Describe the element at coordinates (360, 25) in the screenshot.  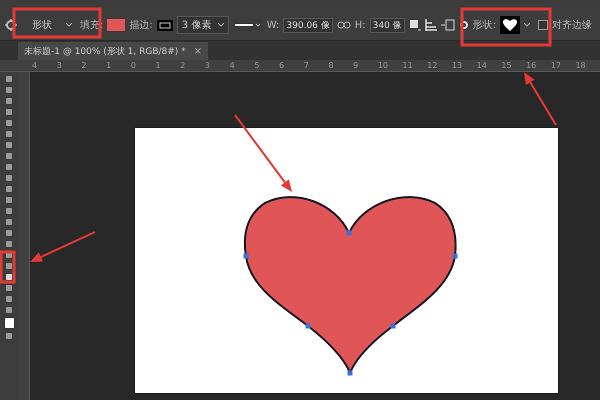
I see `height-label: H:` at that location.